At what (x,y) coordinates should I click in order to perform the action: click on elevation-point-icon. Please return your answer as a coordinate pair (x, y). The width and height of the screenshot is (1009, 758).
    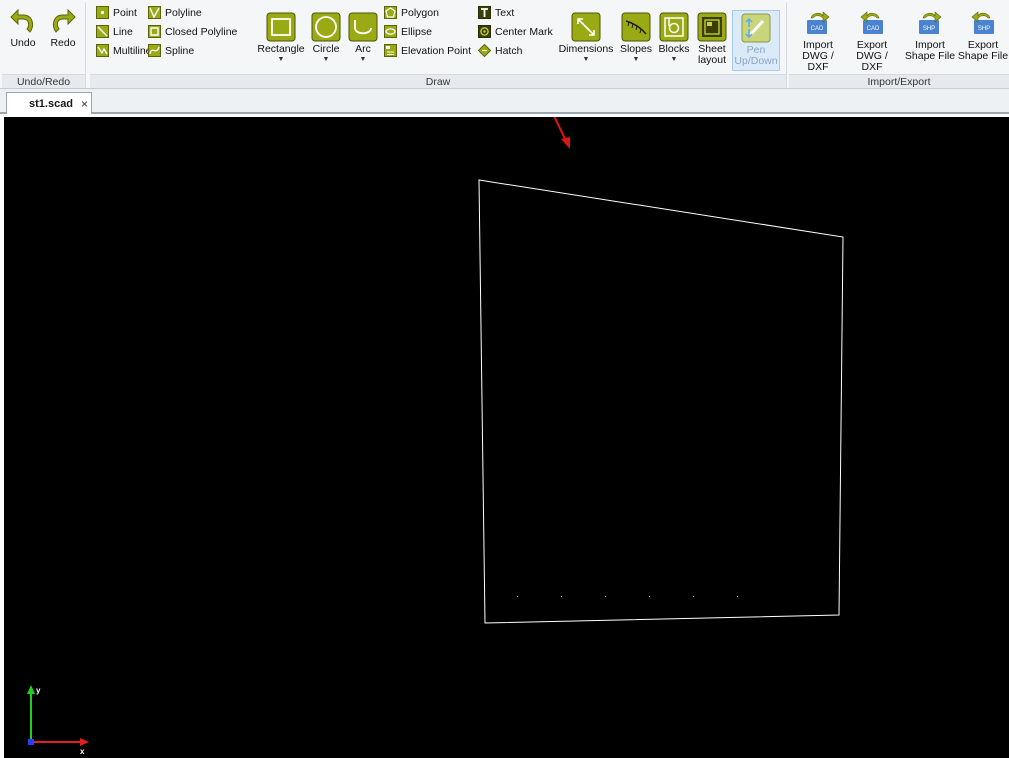
    Looking at the image, I should click on (390, 50).